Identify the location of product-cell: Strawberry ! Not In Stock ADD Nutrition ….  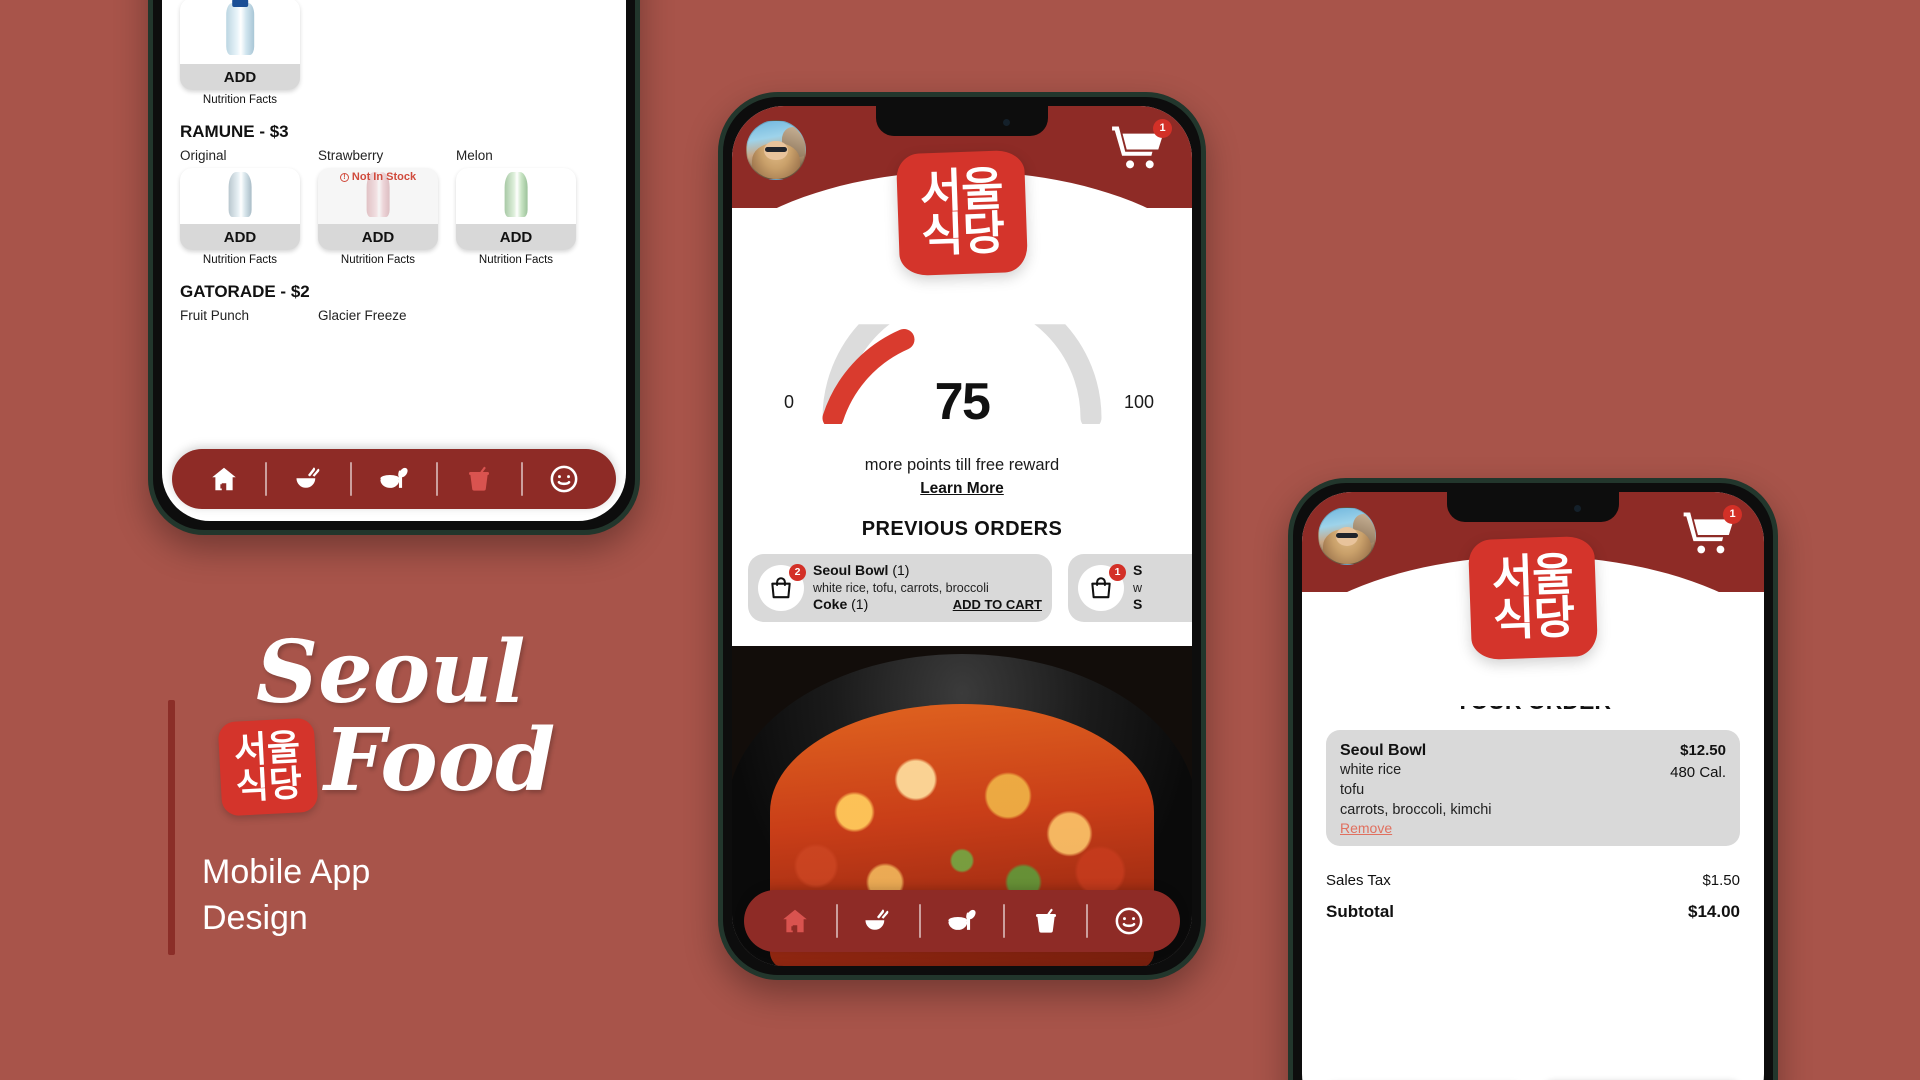
(378, 207).